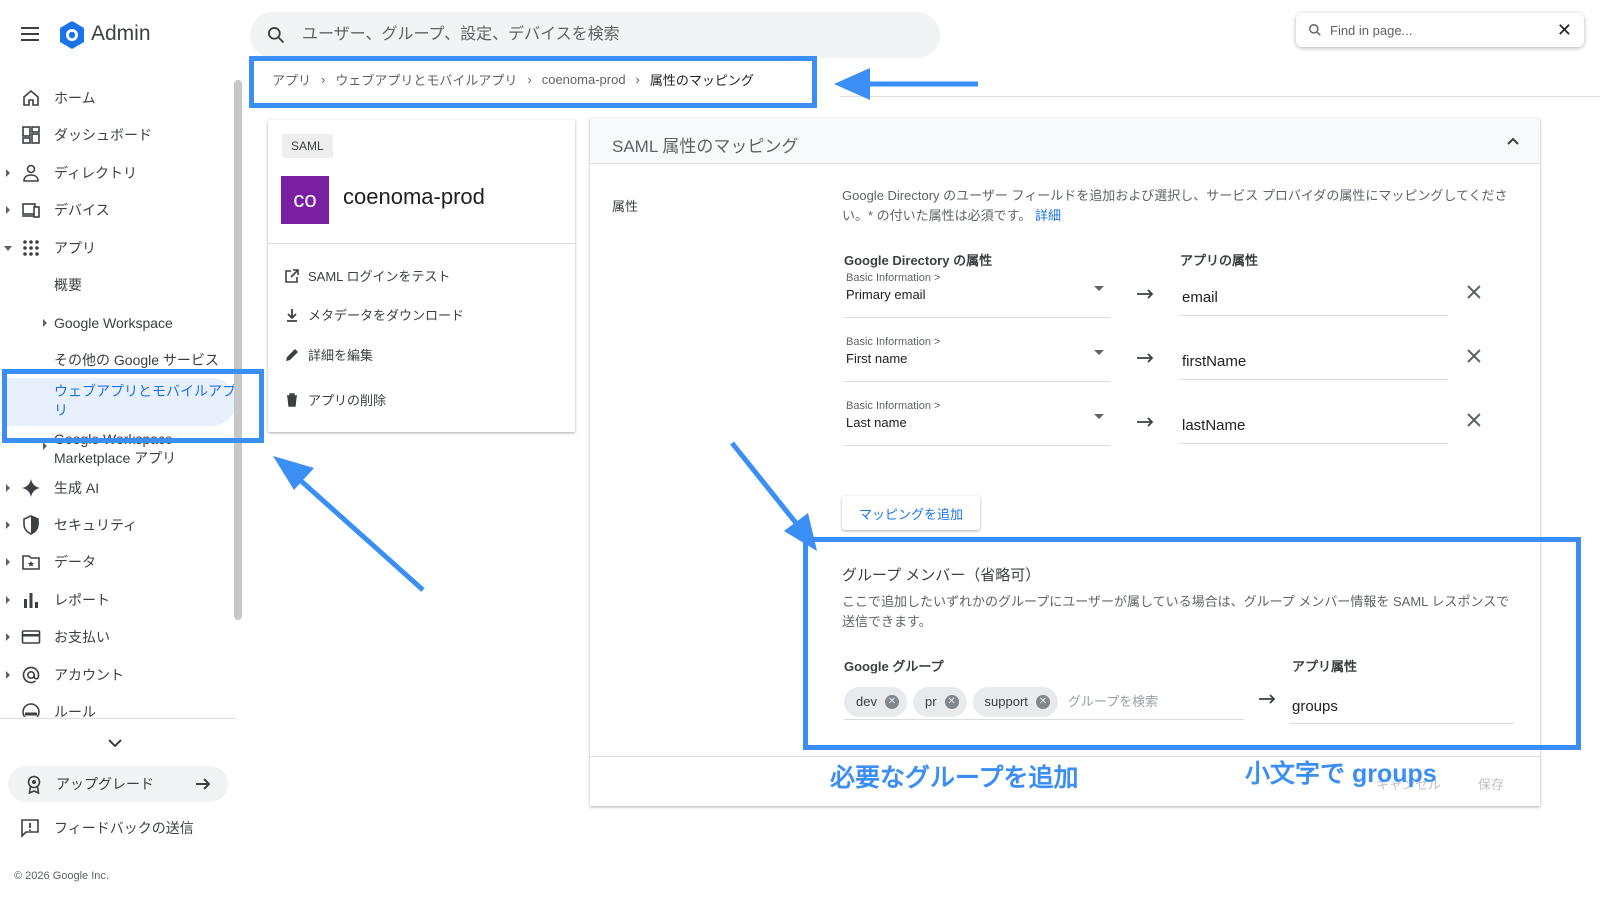 The height and width of the screenshot is (897, 1600). I want to click on trash-icon, so click(292, 399).